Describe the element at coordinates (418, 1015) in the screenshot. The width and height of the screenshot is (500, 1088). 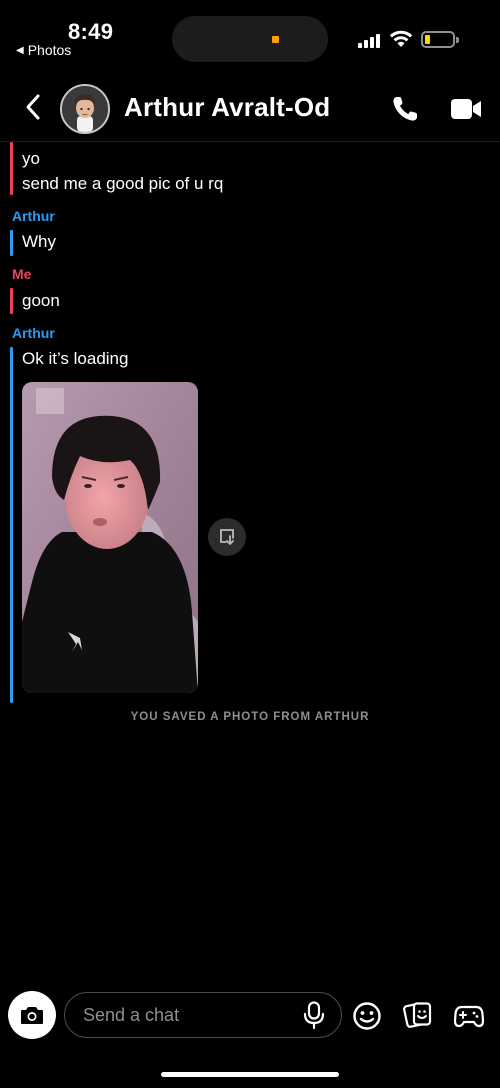
I see `sticker-icon` at that location.